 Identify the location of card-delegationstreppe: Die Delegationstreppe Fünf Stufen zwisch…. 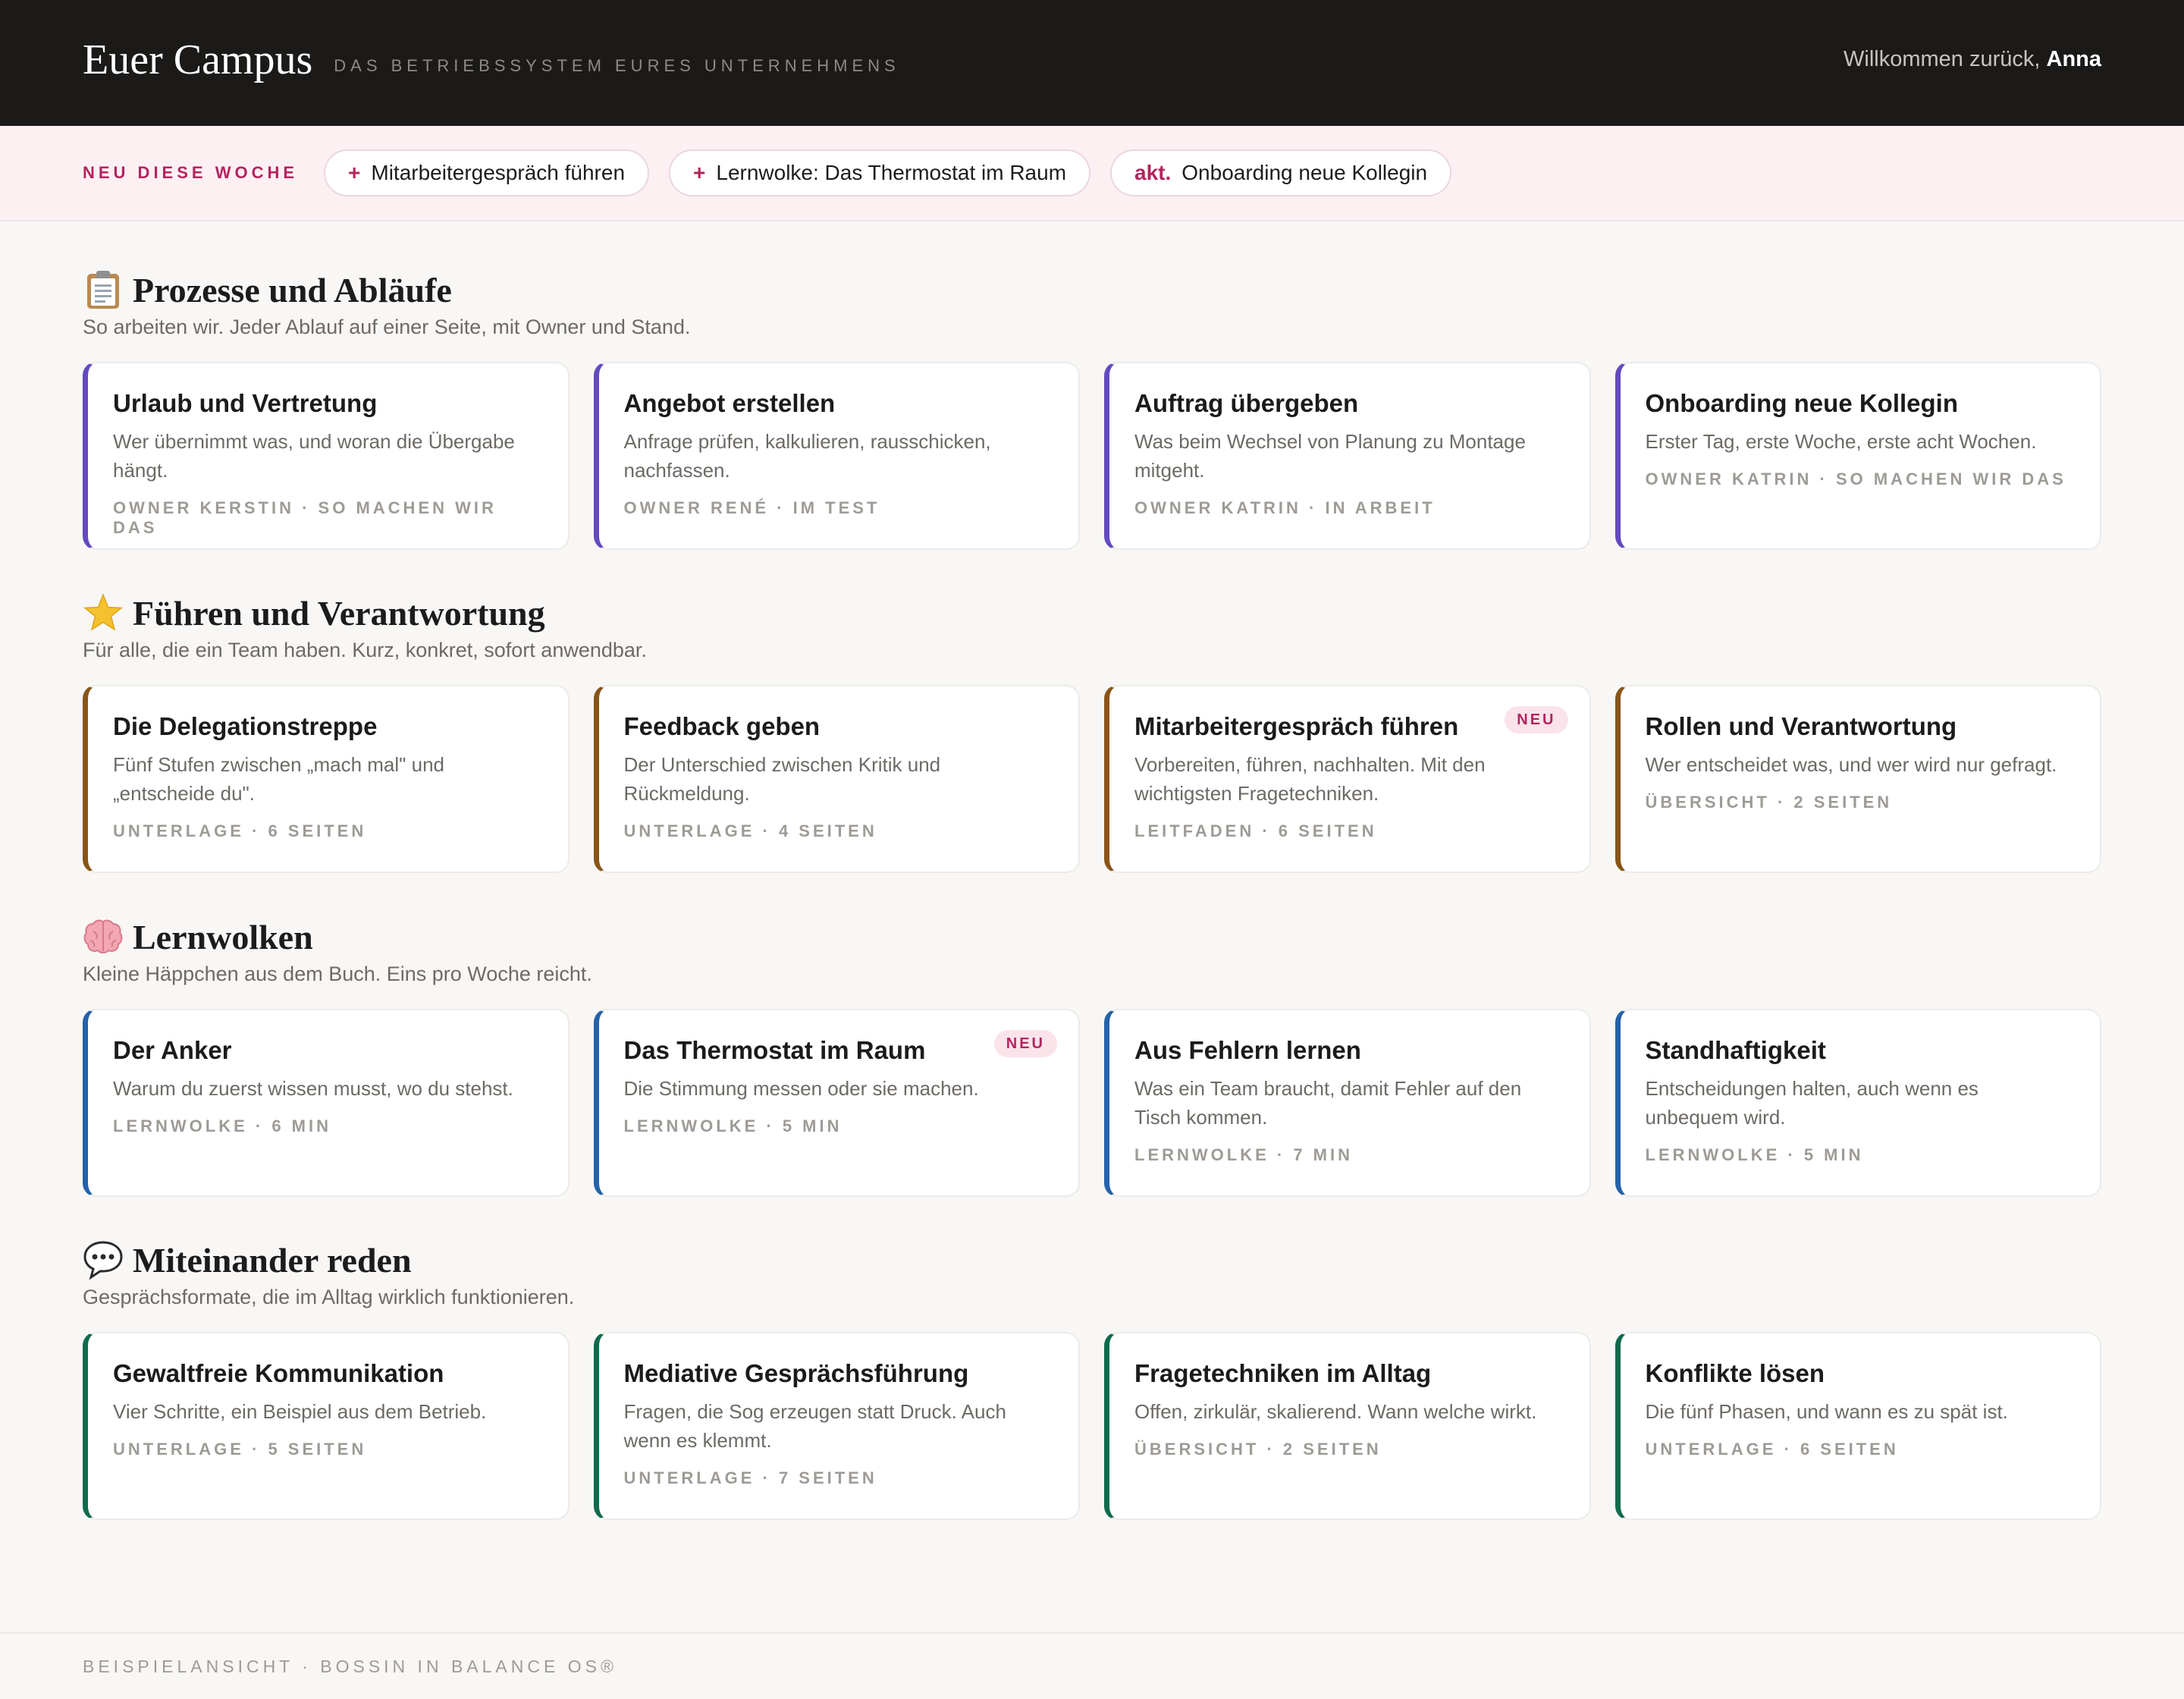
(326, 779).